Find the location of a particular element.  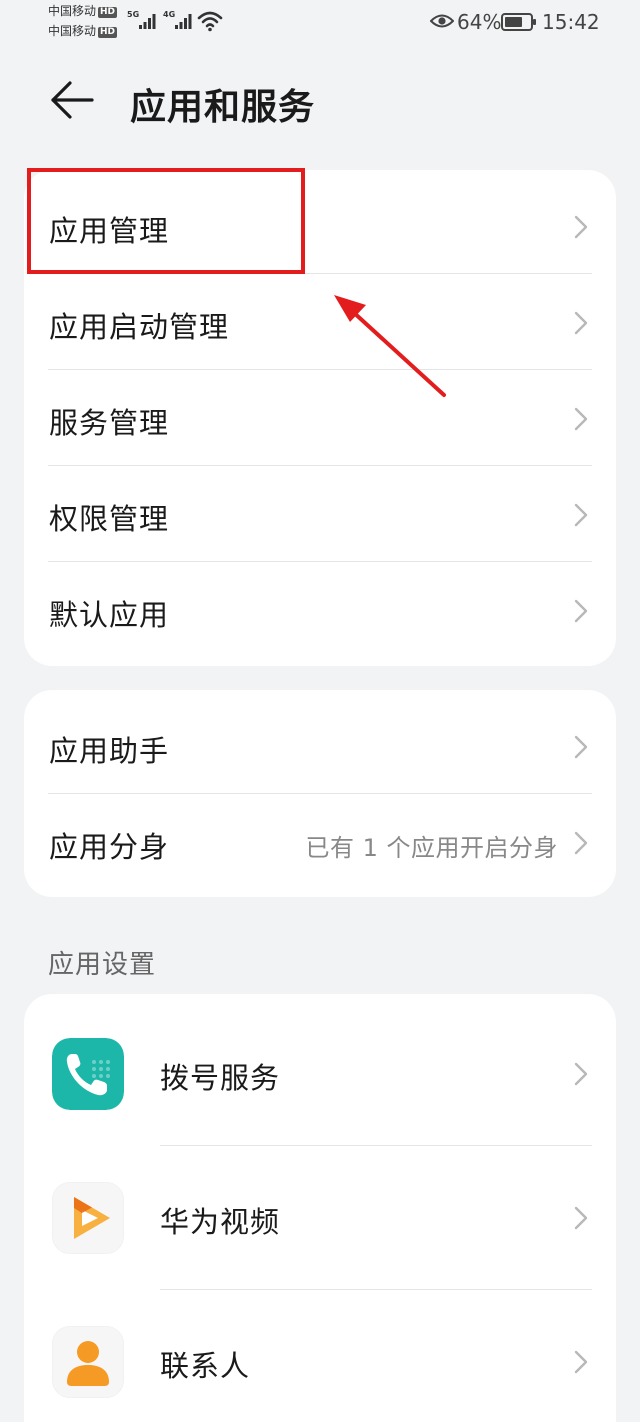

menu-item-label: 应用分身 is located at coordinates (109, 847).